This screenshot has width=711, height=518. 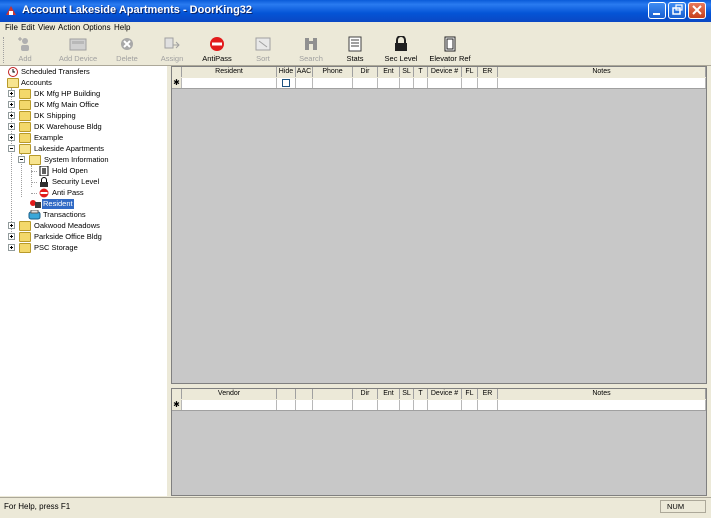 I want to click on restore-button, so click(x=677, y=10).